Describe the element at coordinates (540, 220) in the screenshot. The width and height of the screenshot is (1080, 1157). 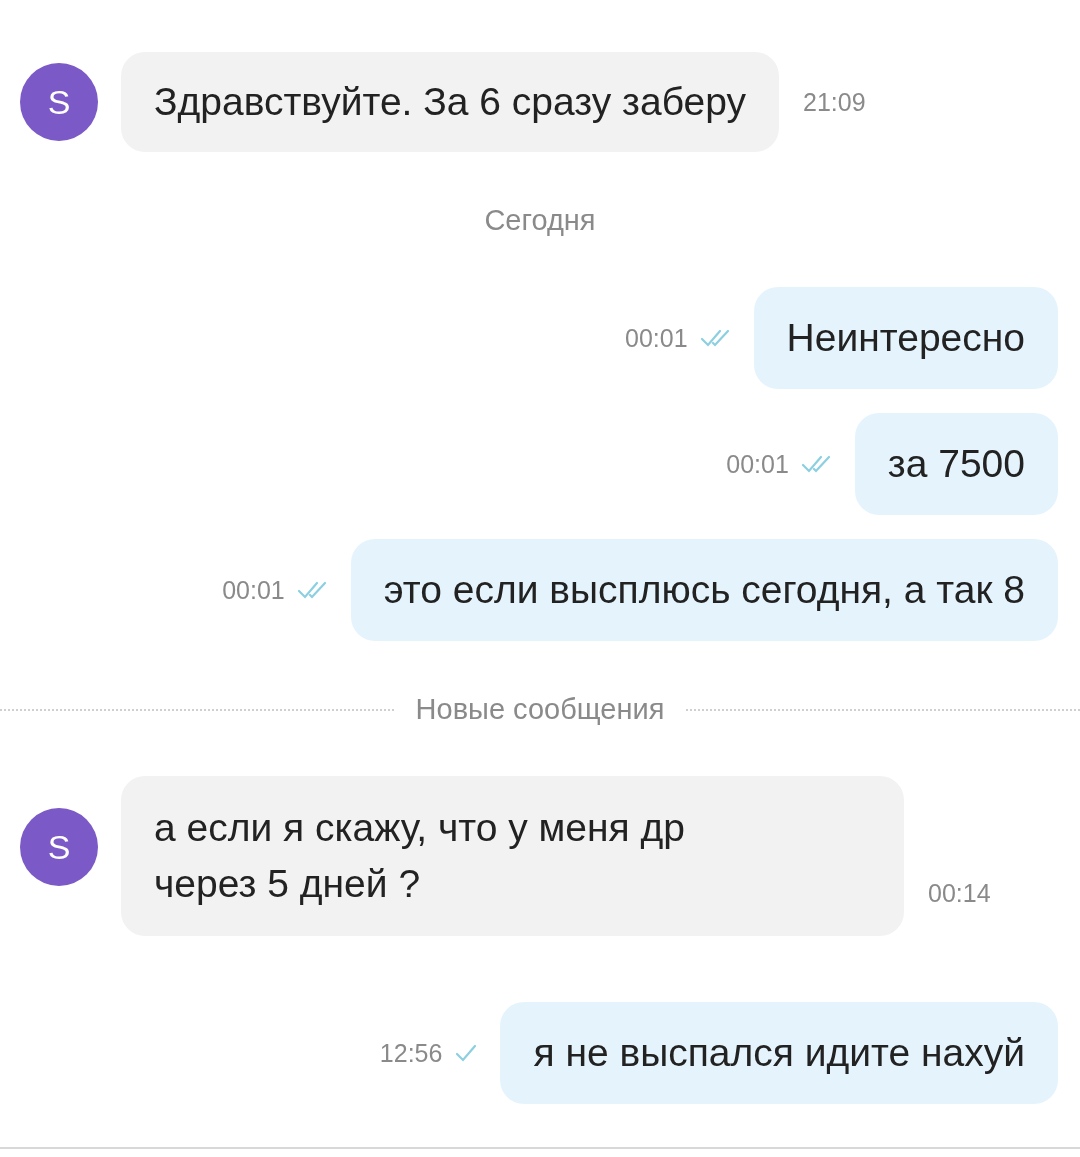
I see `date-separator: Сегодня` at that location.